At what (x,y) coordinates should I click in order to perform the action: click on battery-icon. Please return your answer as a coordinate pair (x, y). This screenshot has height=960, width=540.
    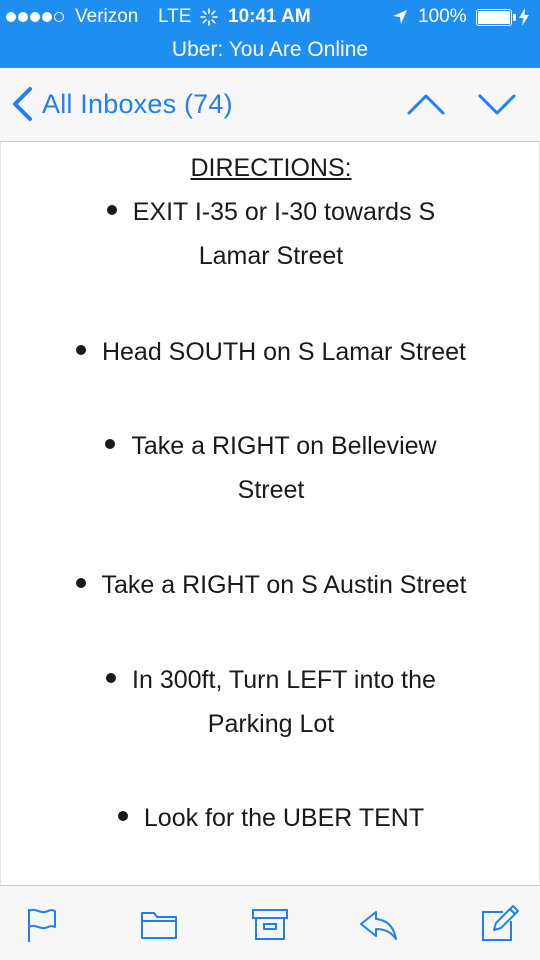
    Looking at the image, I should click on (494, 17).